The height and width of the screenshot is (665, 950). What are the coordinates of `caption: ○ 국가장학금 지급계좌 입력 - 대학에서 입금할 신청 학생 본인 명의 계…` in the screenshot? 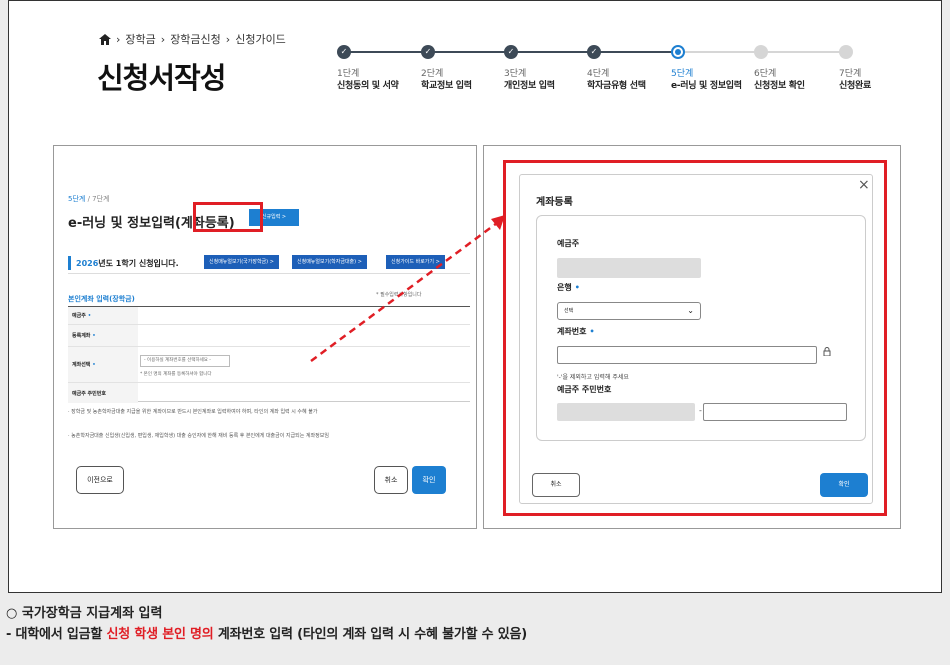 It's located at (476, 622).